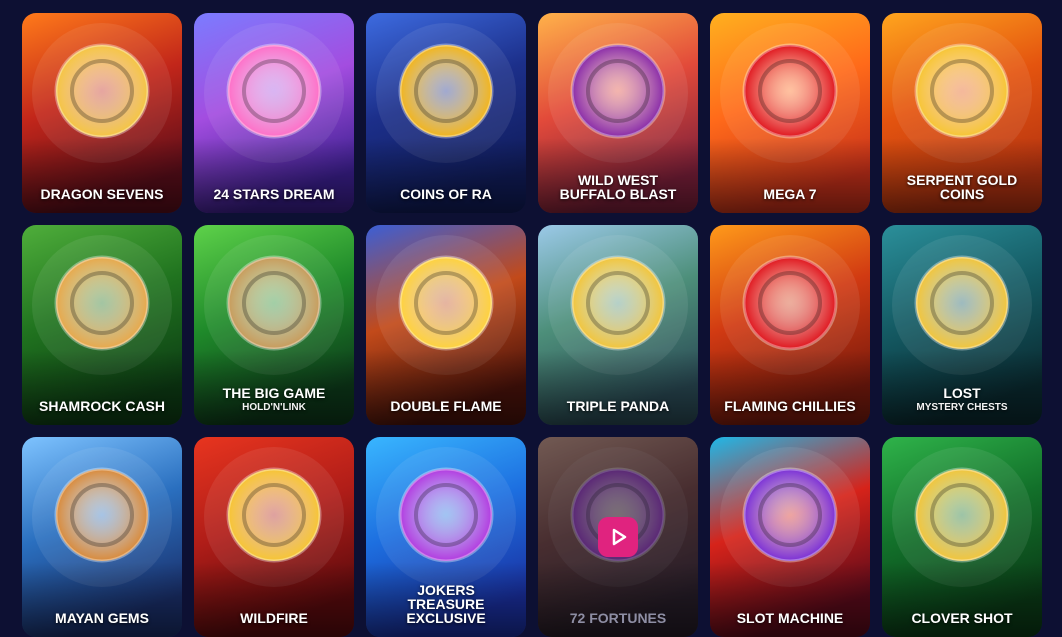 The height and width of the screenshot is (637, 1062). I want to click on game-title: DRAGON SEVENS, so click(102, 194).